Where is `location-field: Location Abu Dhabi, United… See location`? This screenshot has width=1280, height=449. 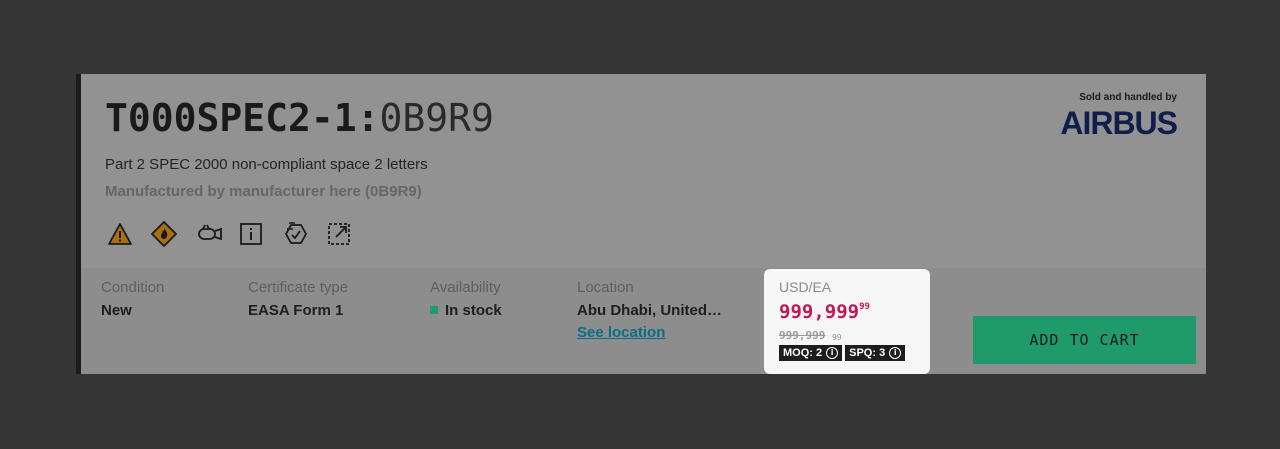
location-field: Location Abu Dhabi, United… See location is located at coordinates (649, 310).